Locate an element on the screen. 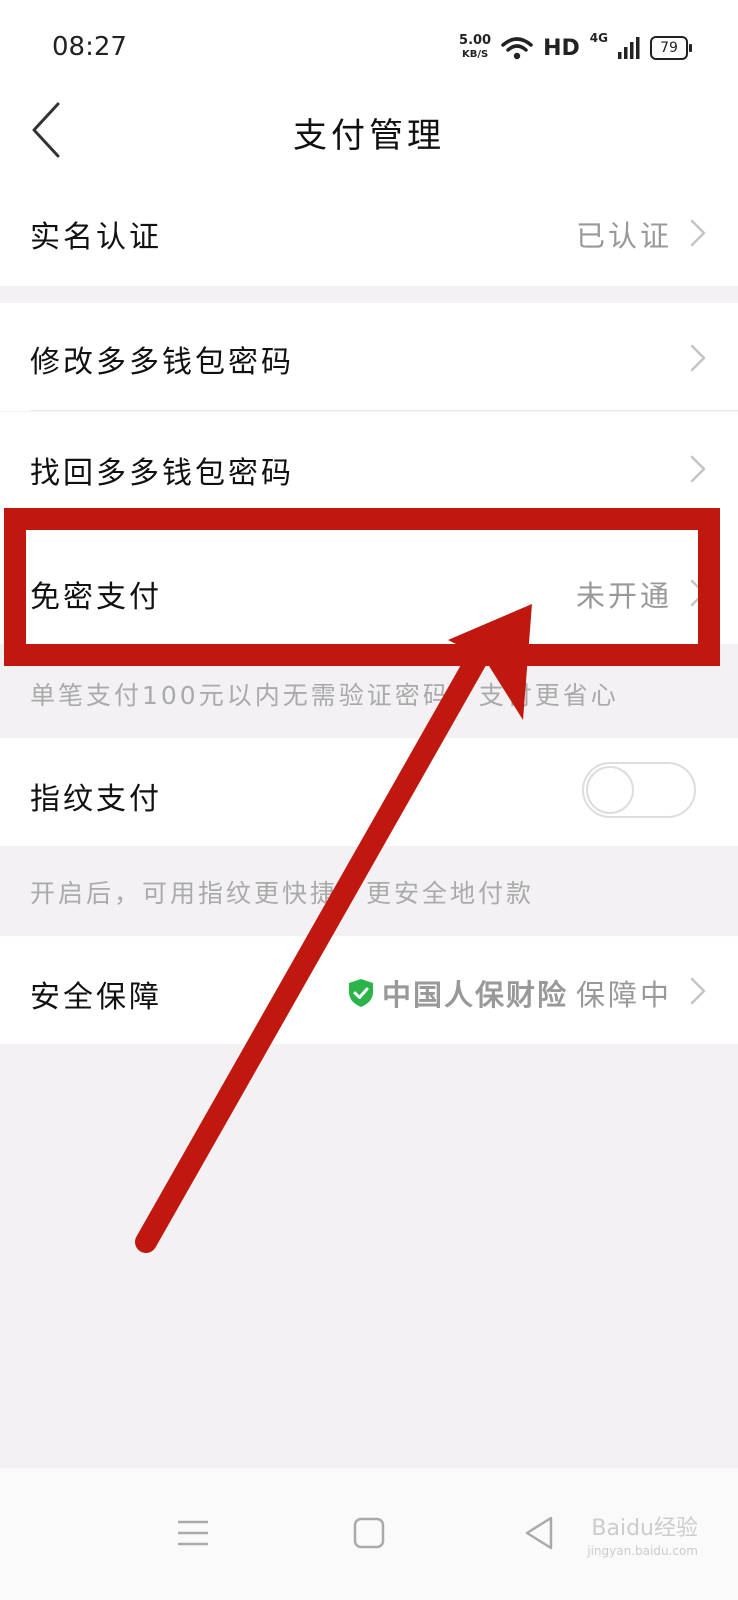 Image resolution: width=738 pixels, height=1600 pixels. system-nav-bar: Baidu经验 jingyan.baidu.com is located at coordinates (369, 1534).